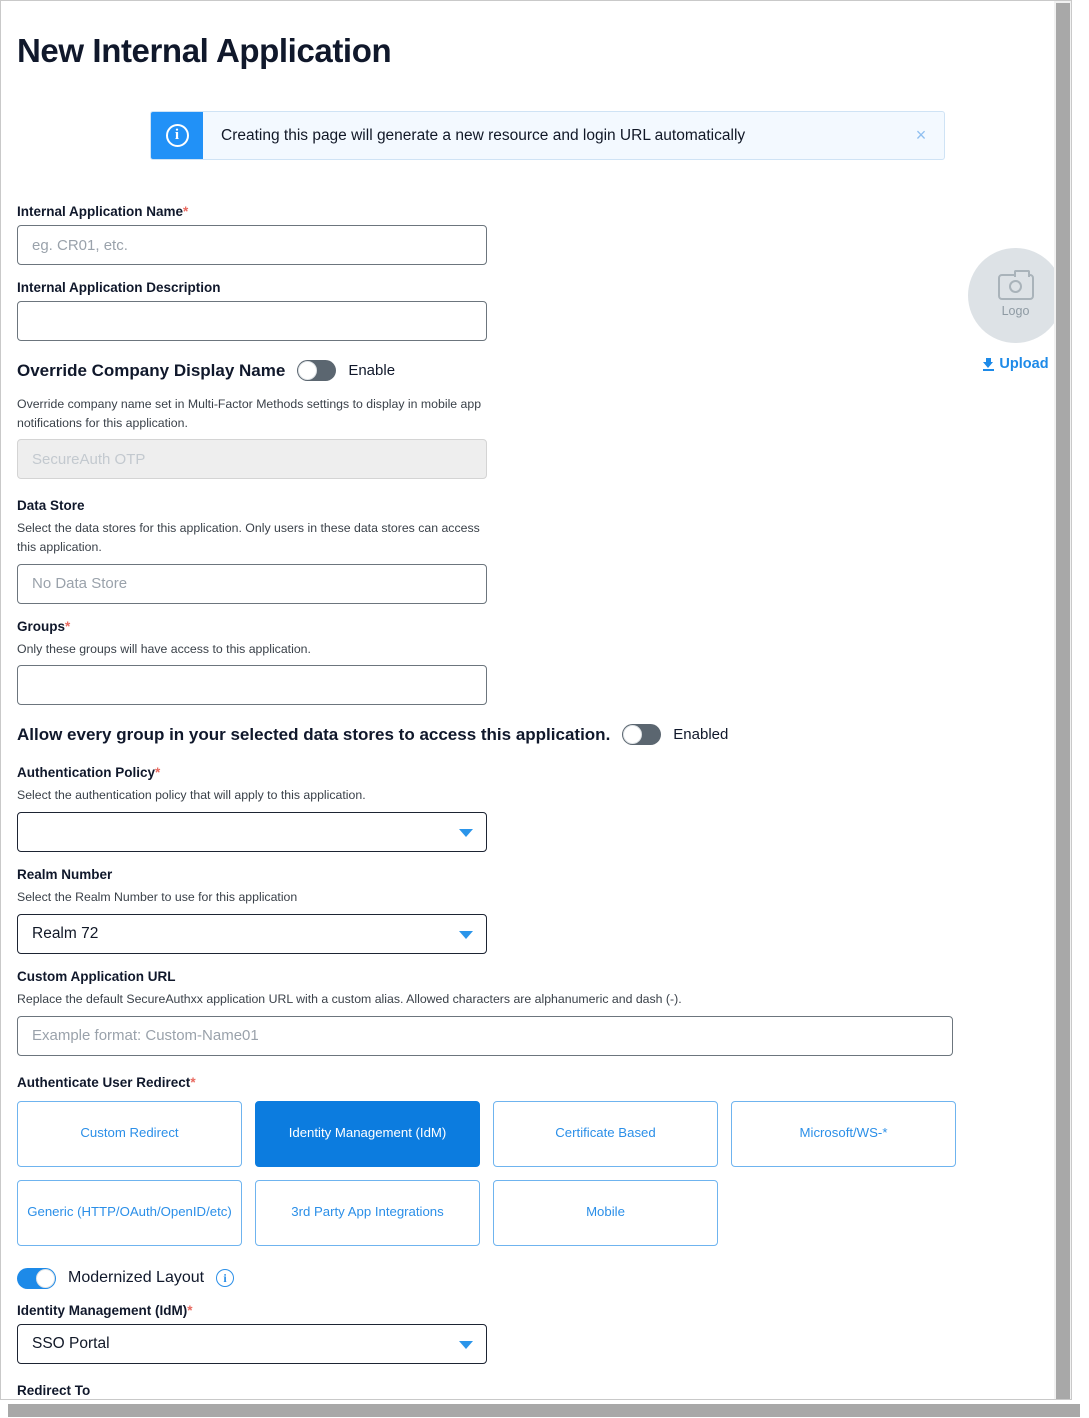 This screenshot has height=1418, width=1089. Describe the element at coordinates (252, 321) in the screenshot. I see `app-description-input` at that location.